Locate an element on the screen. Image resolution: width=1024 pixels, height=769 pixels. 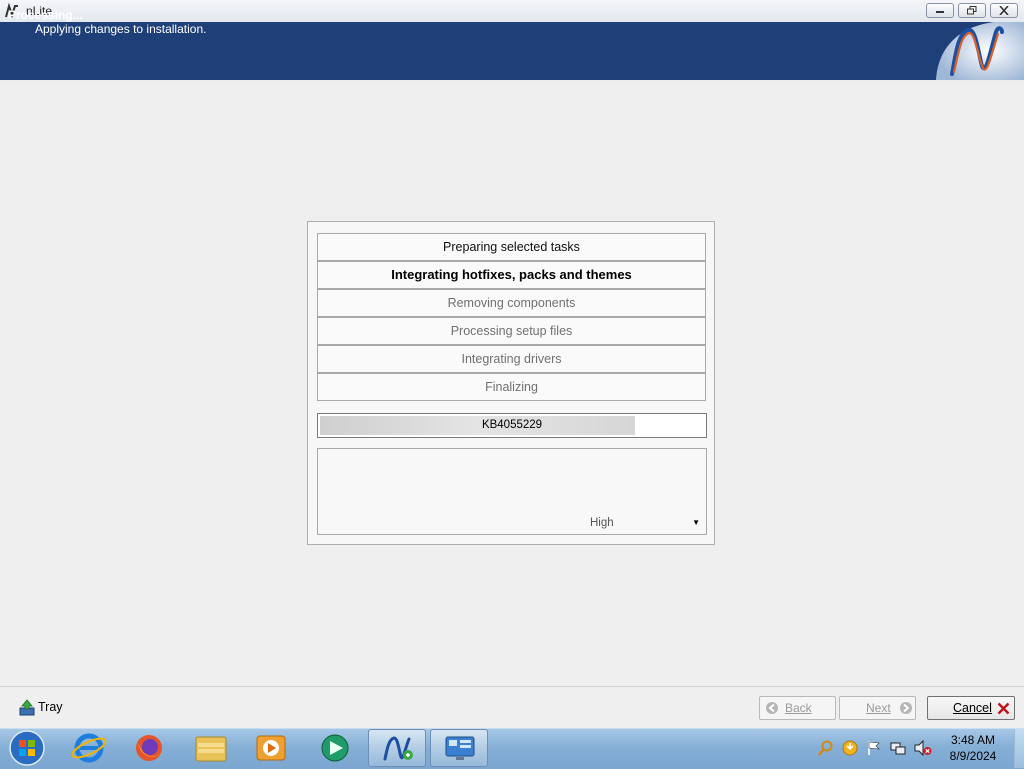
taskbar-remote-button is located at coordinates (459, 748).